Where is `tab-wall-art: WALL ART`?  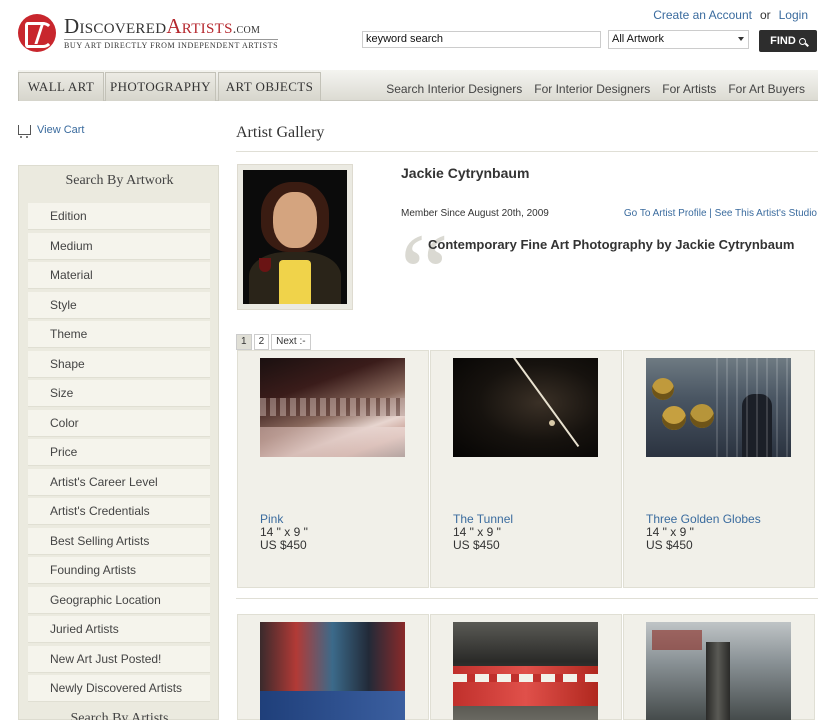
tab-wall-art: WALL ART is located at coordinates (61, 86).